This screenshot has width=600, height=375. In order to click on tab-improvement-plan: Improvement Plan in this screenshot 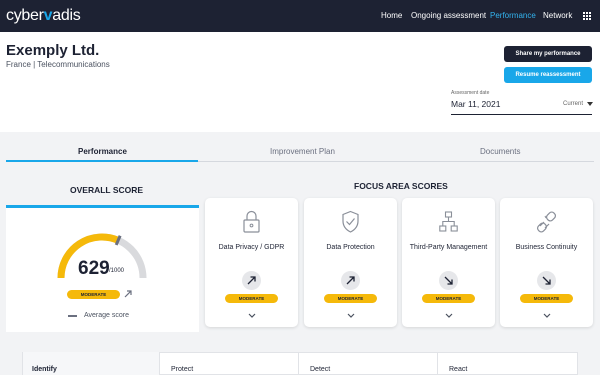, I will do `click(302, 151)`.